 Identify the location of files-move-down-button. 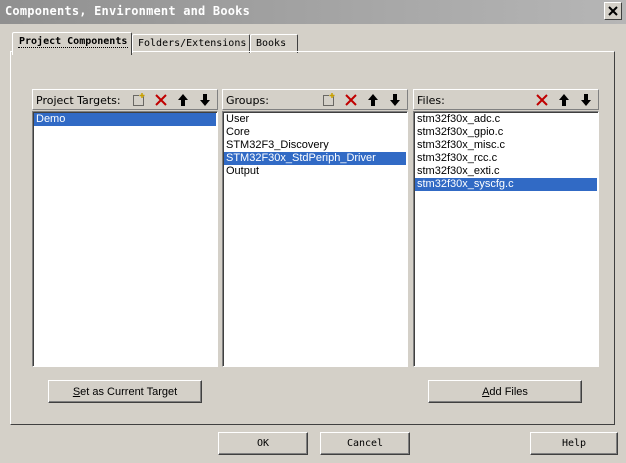
(585, 99).